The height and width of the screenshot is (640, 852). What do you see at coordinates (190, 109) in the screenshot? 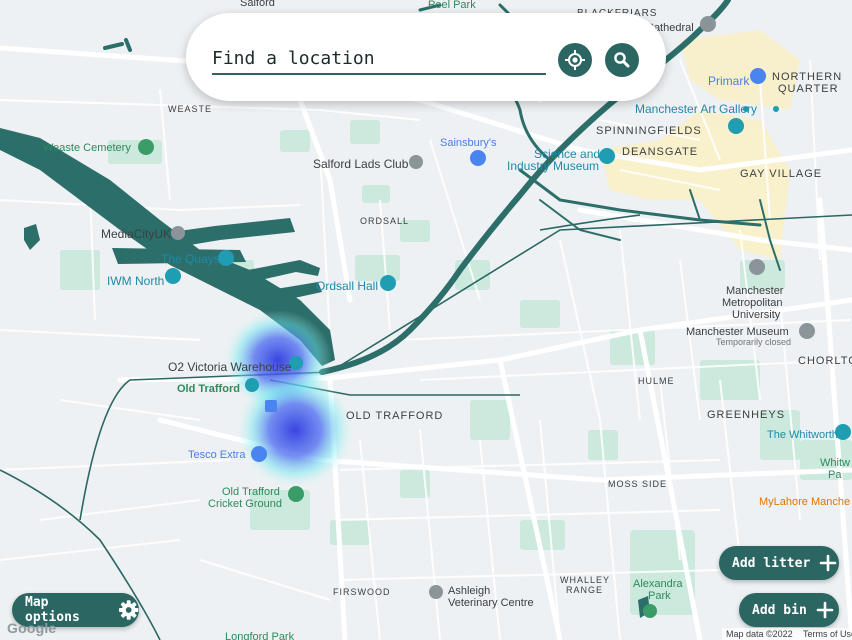
I see `label-weaste: WEASTE` at bounding box center [190, 109].